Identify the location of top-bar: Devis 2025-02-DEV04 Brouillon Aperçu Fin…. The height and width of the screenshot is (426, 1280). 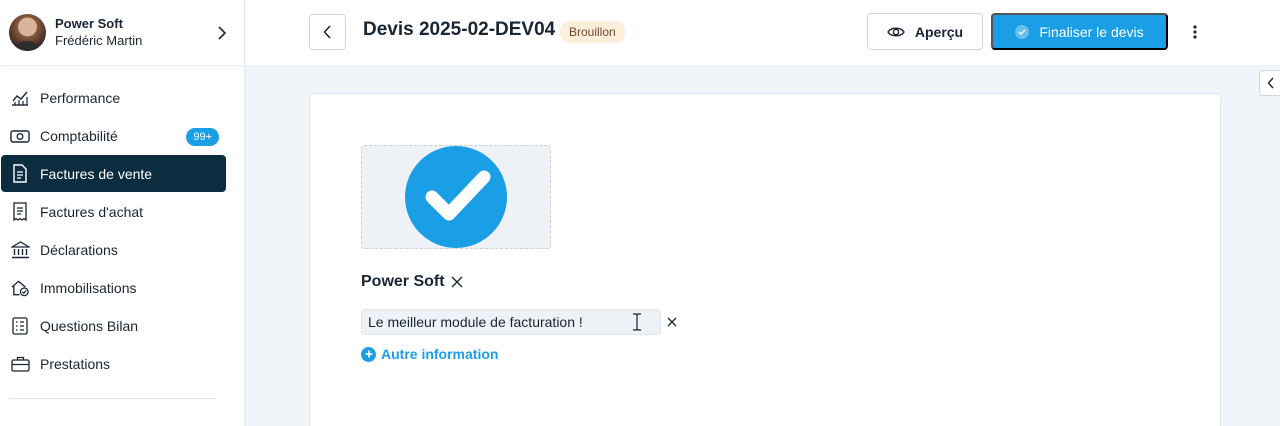
(762, 33).